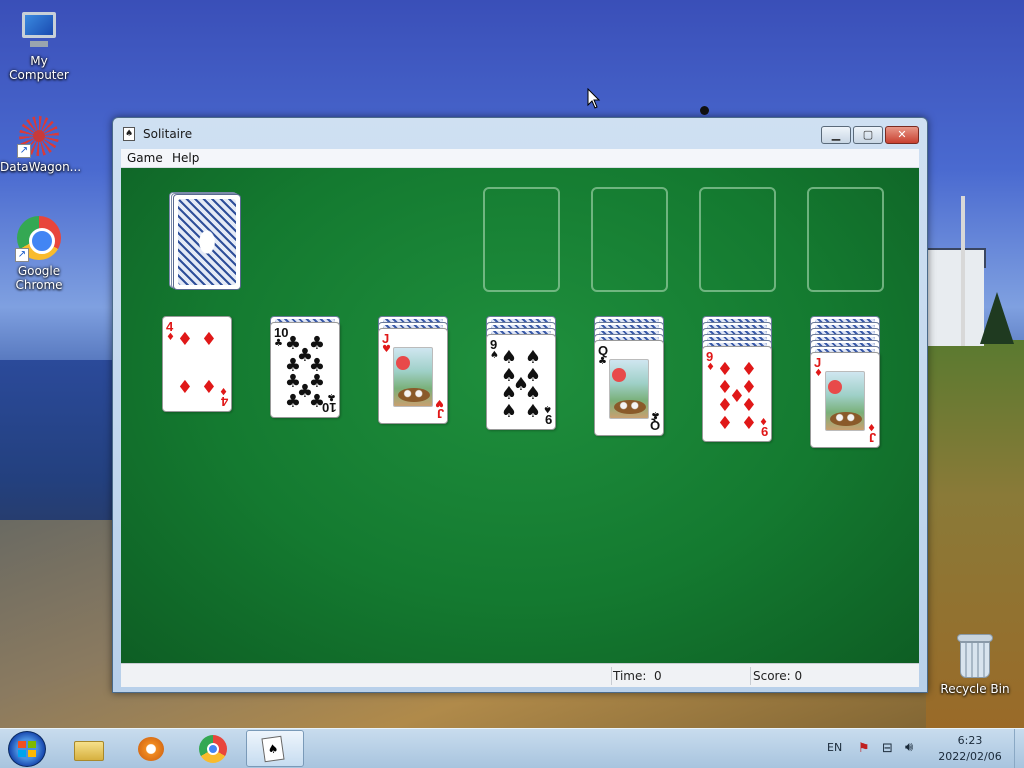  Describe the element at coordinates (185, 158) in the screenshot. I see `menu-help: Help` at that location.